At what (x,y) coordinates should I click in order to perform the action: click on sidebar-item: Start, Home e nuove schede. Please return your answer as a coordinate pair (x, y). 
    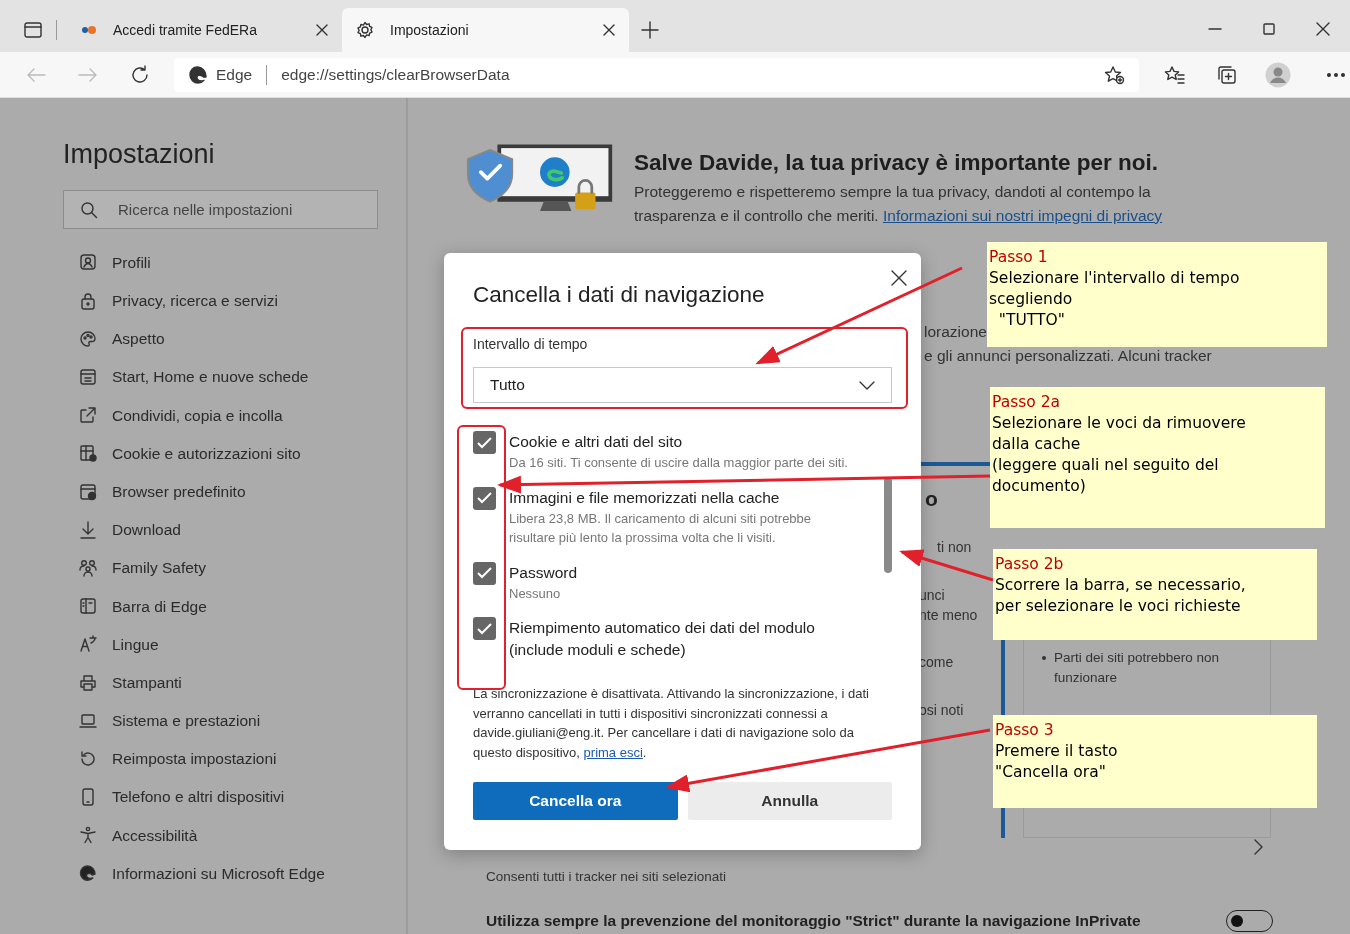
    Looking at the image, I should click on (219, 377).